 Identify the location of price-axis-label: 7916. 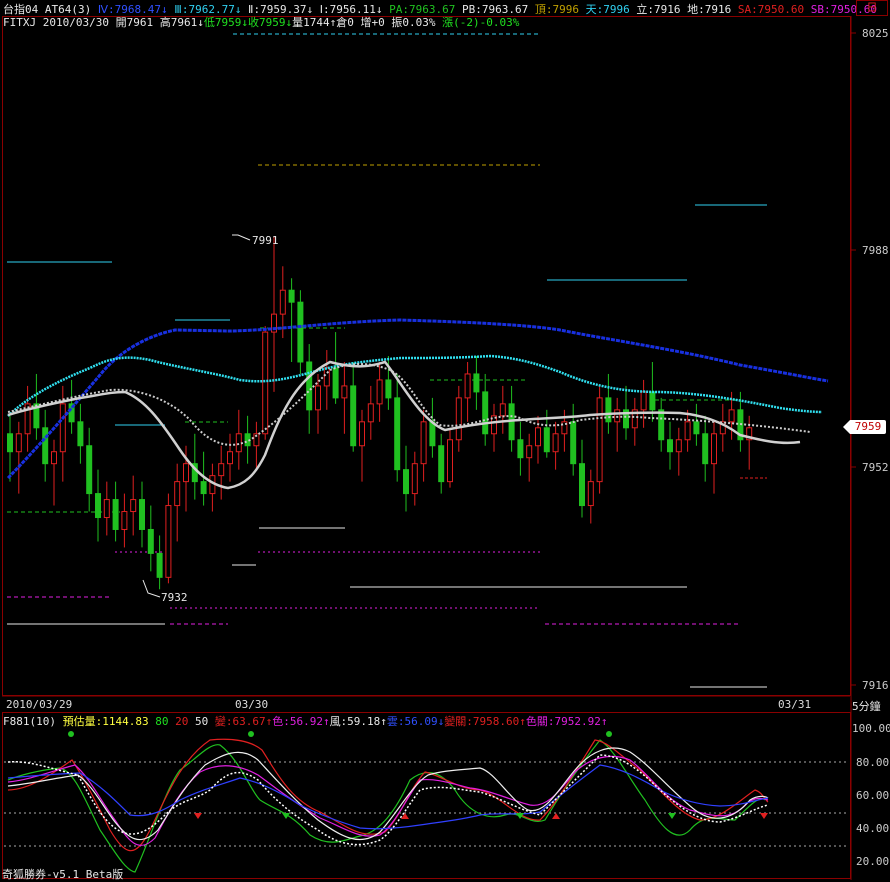
(875, 685).